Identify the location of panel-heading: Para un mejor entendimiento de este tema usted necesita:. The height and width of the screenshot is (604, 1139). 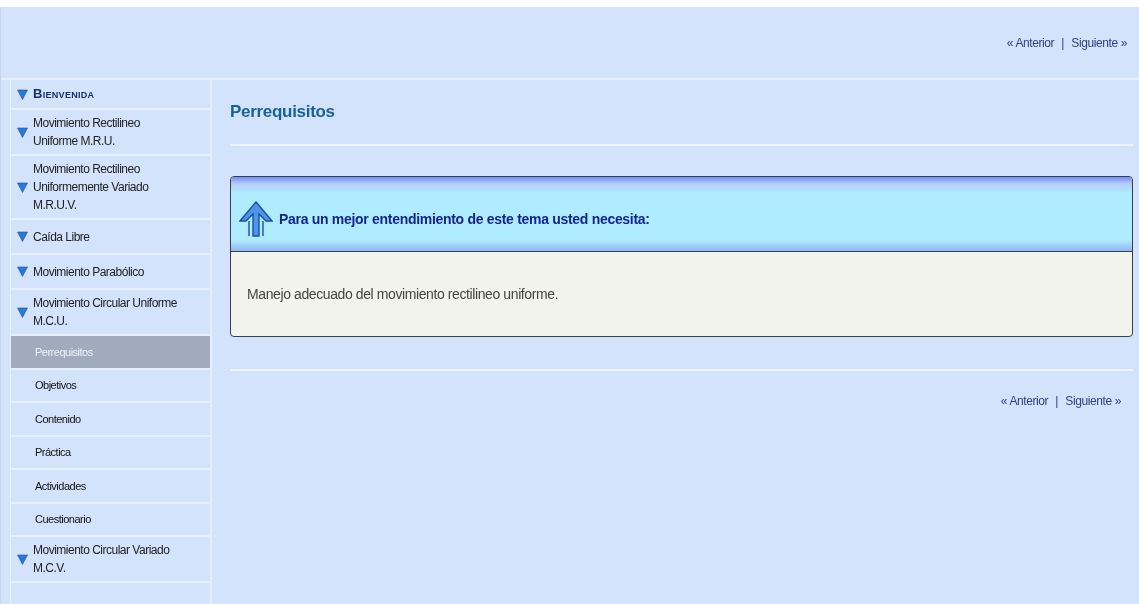
(464, 219).